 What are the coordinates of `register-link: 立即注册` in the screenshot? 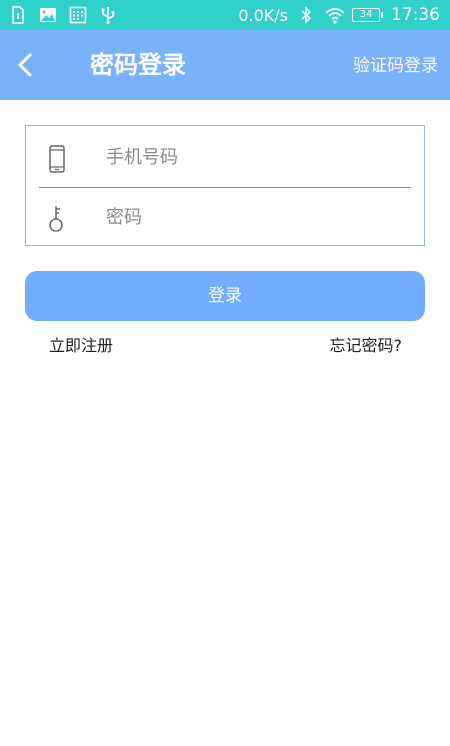 It's located at (81, 346).